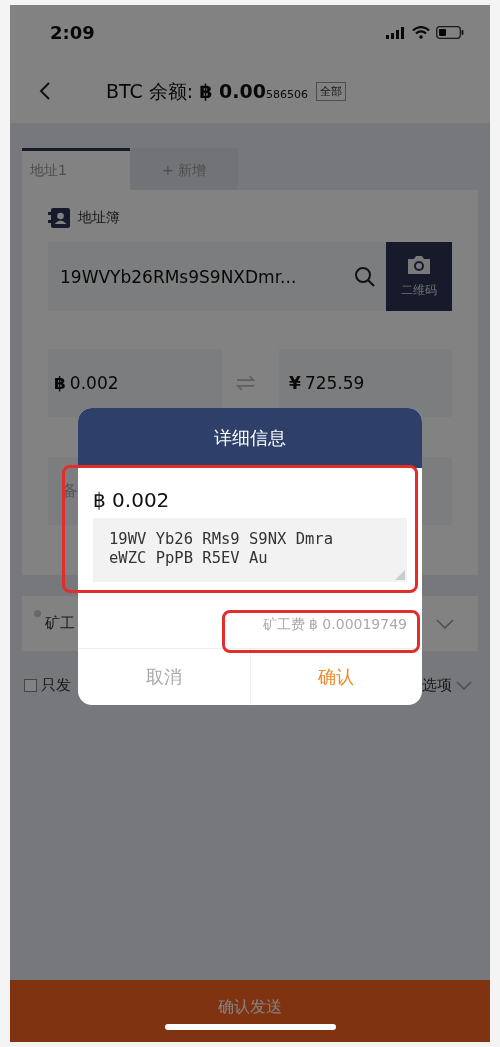  What do you see at coordinates (72, 32) in the screenshot?
I see `status-time: 2:09` at bounding box center [72, 32].